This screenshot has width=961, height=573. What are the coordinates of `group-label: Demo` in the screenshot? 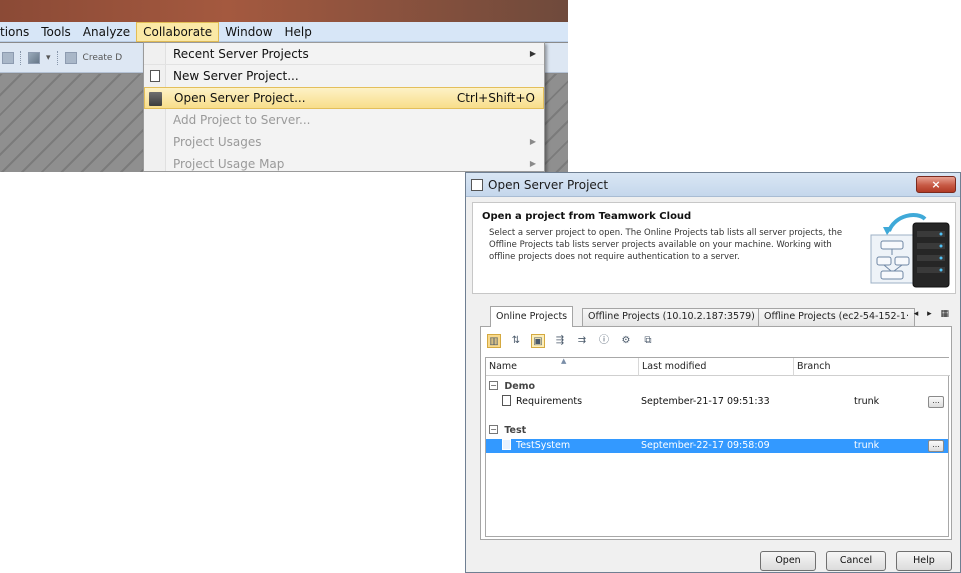 It's located at (520, 386).